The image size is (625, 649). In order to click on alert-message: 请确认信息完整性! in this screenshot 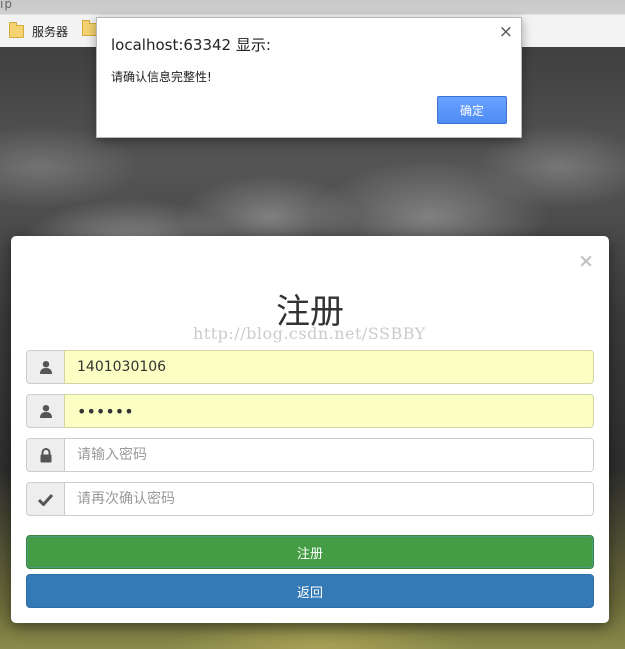, I will do `click(161, 77)`.